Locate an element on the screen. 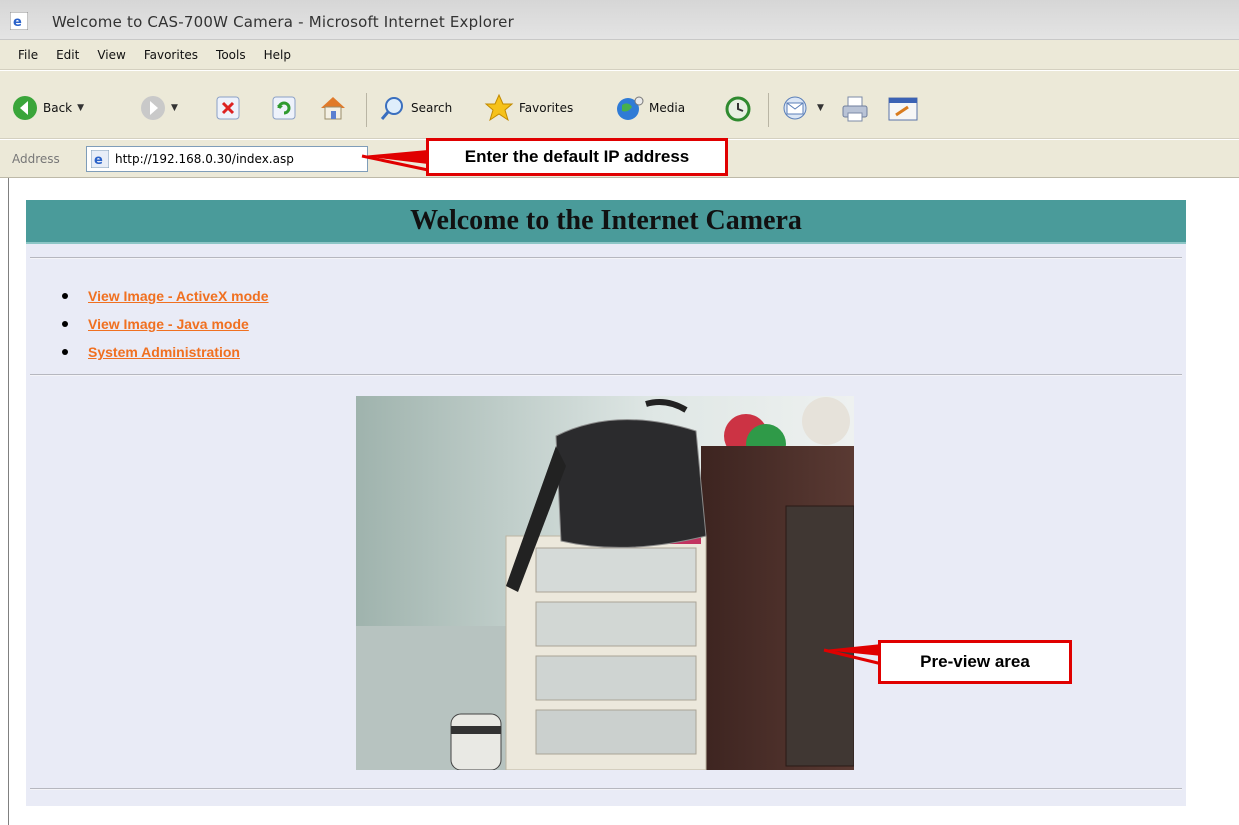  refresh-icon is located at coordinates (284, 108).